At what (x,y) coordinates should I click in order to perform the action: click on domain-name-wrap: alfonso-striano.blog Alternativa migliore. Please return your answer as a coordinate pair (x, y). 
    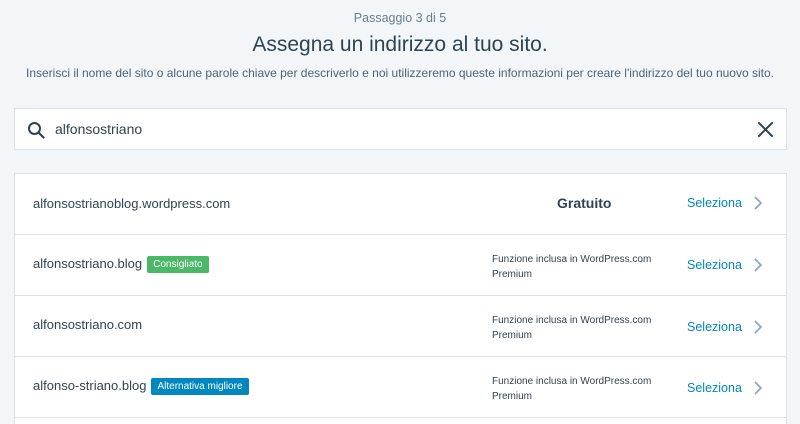
    Looking at the image, I should click on (141, 386).